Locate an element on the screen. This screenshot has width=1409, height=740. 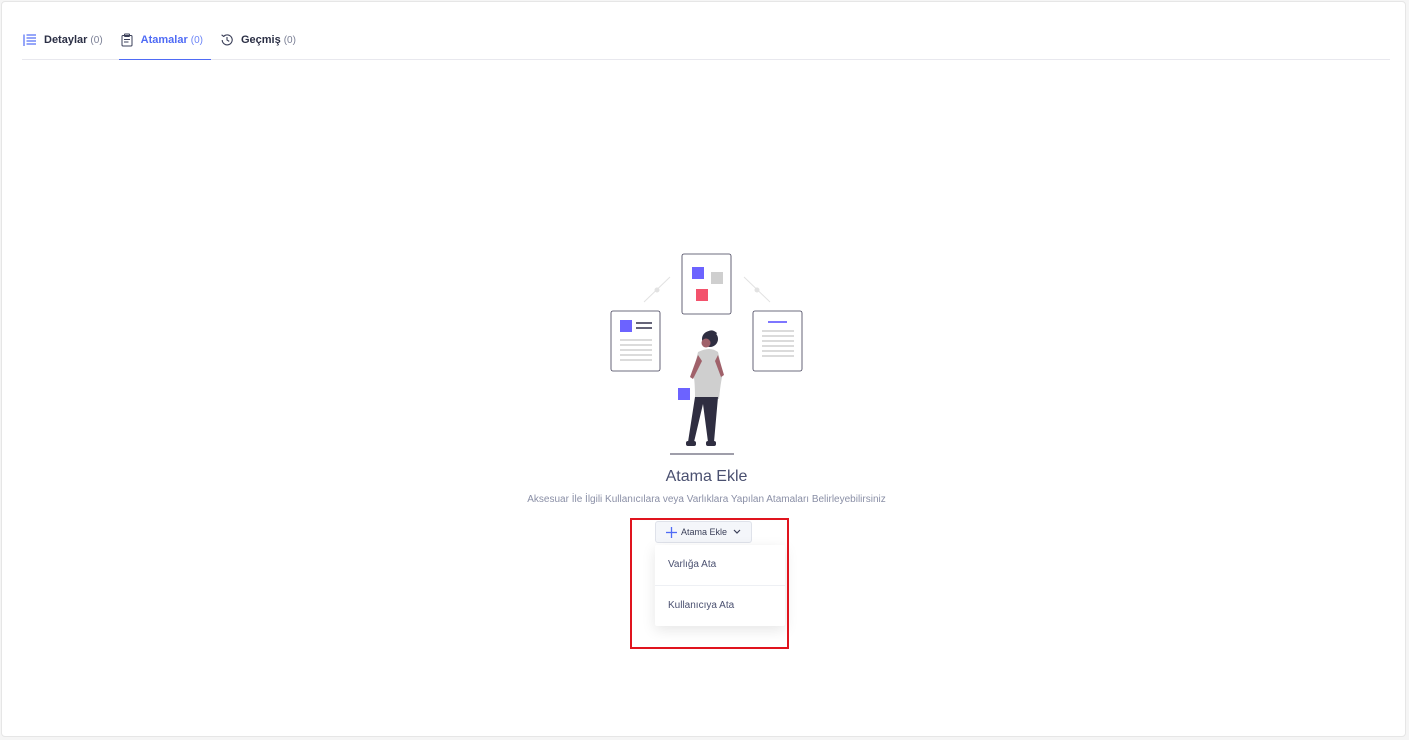
add-assignment-menu: Varlığa Ata Kullanıcıya Ata is located at coordinates (720, 585).